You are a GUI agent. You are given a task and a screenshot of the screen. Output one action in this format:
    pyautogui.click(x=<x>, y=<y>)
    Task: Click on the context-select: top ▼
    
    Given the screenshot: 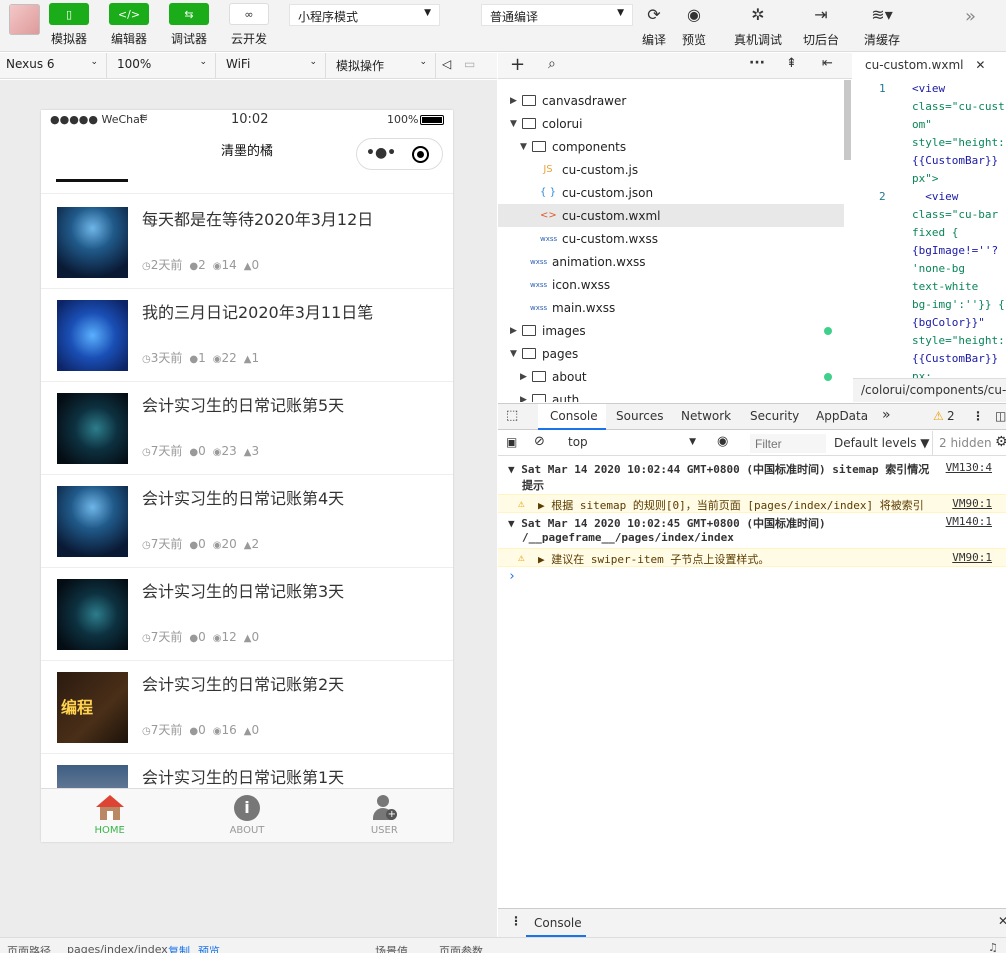 What is the action you would take?
    pyautogui.click(x=632, y=443)
    